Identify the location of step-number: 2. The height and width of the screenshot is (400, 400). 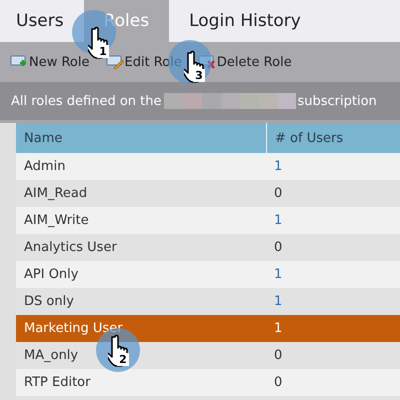
(123, 359).